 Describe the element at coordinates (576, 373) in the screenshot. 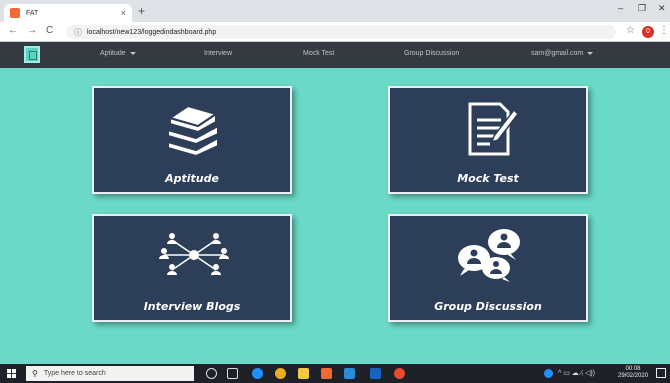

I see `system-tray-icons: ^ ▭ ☁ ⁄ᵢ ◁))` at that location.